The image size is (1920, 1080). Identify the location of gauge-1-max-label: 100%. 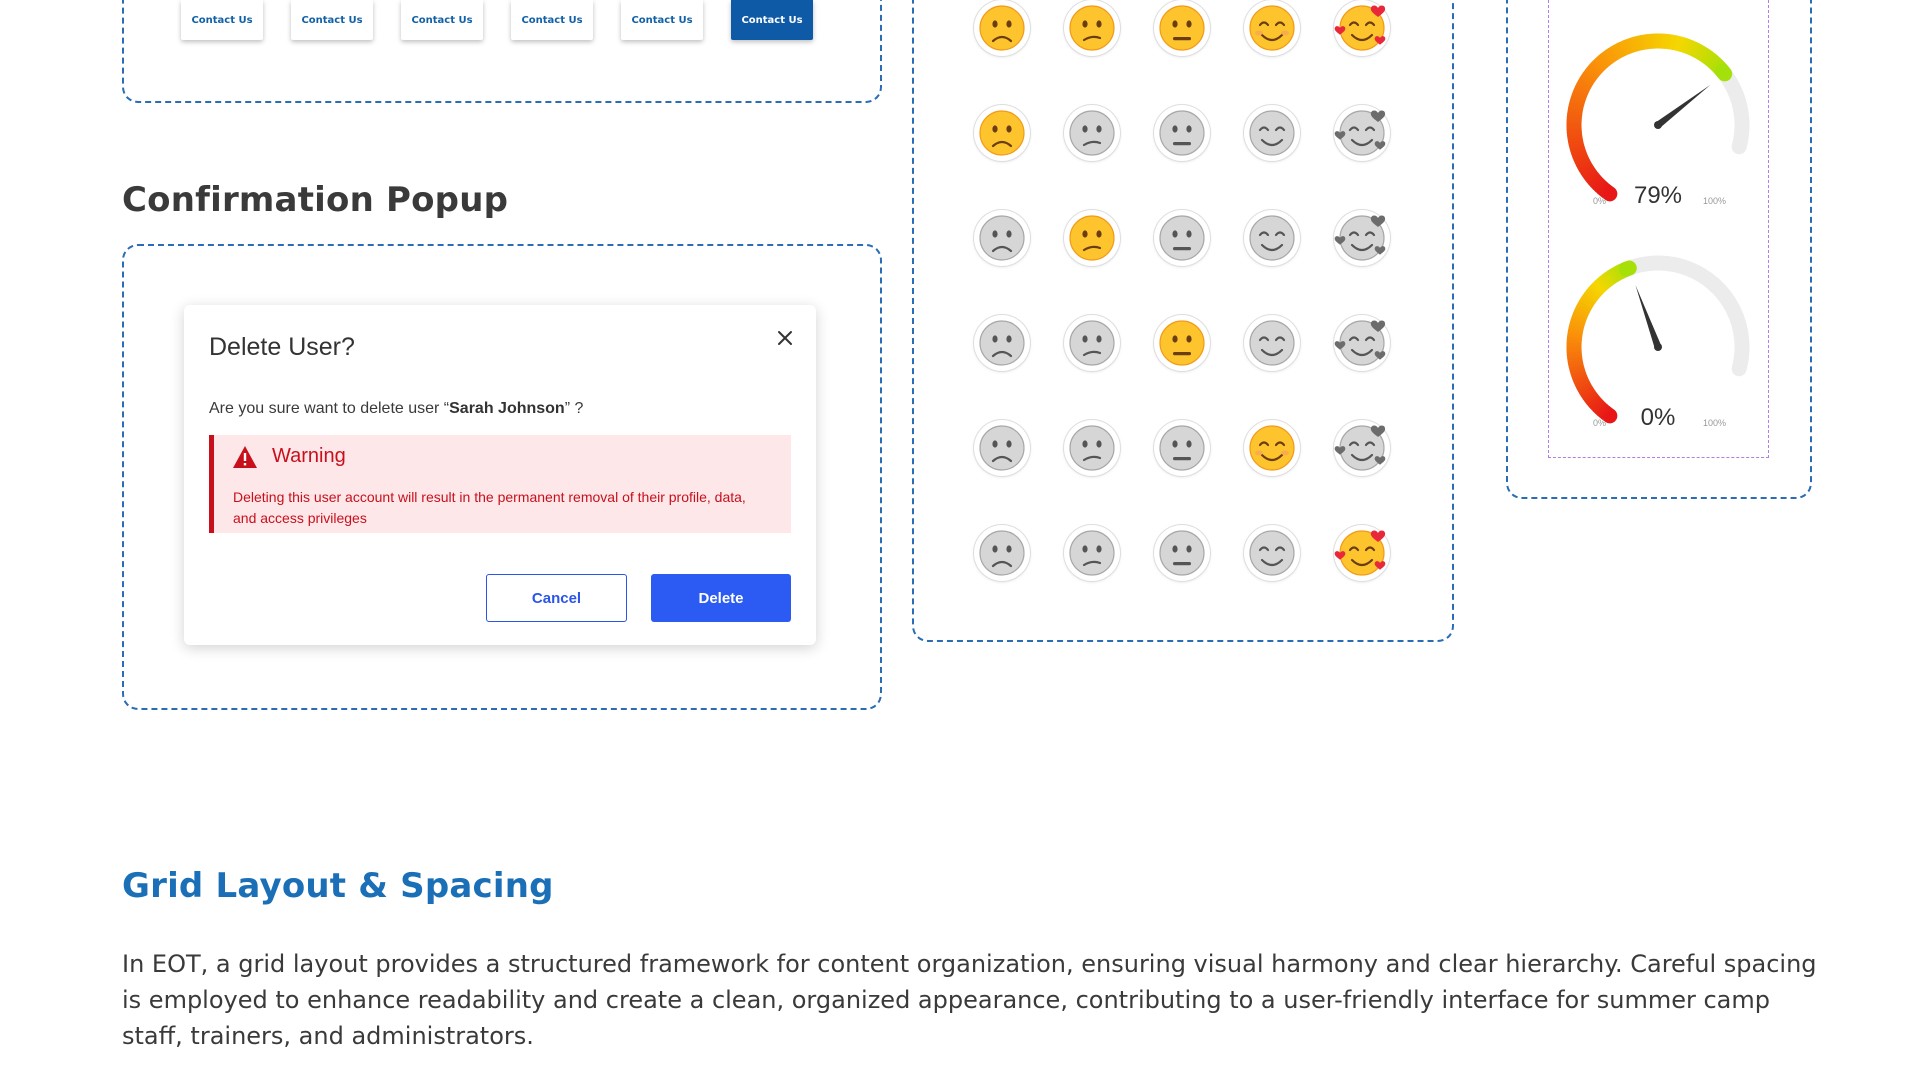
(1715, 201).